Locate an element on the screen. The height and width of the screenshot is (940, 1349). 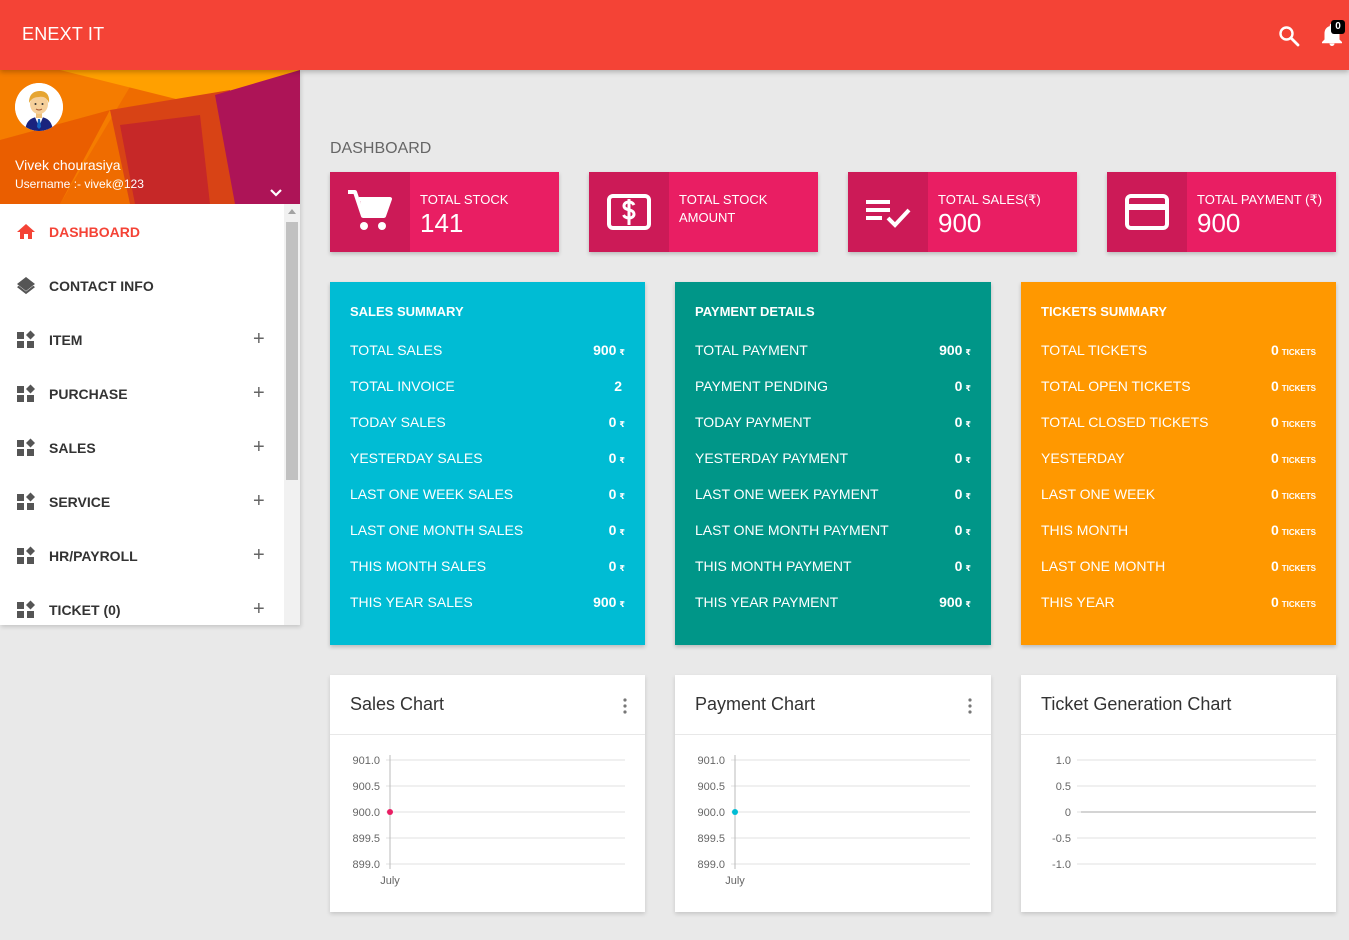
info-box-total-sales: TOTAL SALES(₹) 900 is located at coordinates (962, 212).